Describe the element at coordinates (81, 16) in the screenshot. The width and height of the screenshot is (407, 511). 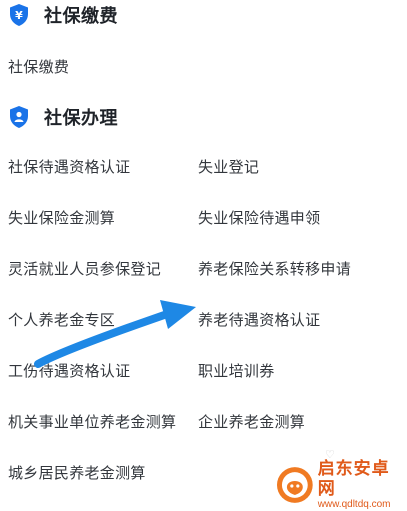
I see `section-title-payment: 社保缴费` at that location.